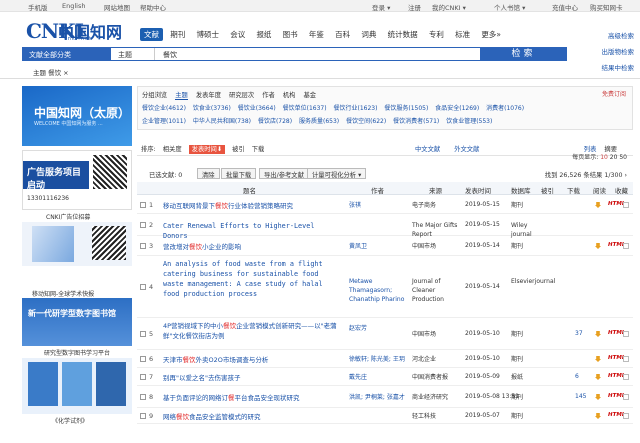 This screenshot has width=640, height=443. What do you see at coordinates (437, 359) in the screenshot?
I see `source-link: 河北企业` at bounding box center [437, 359].